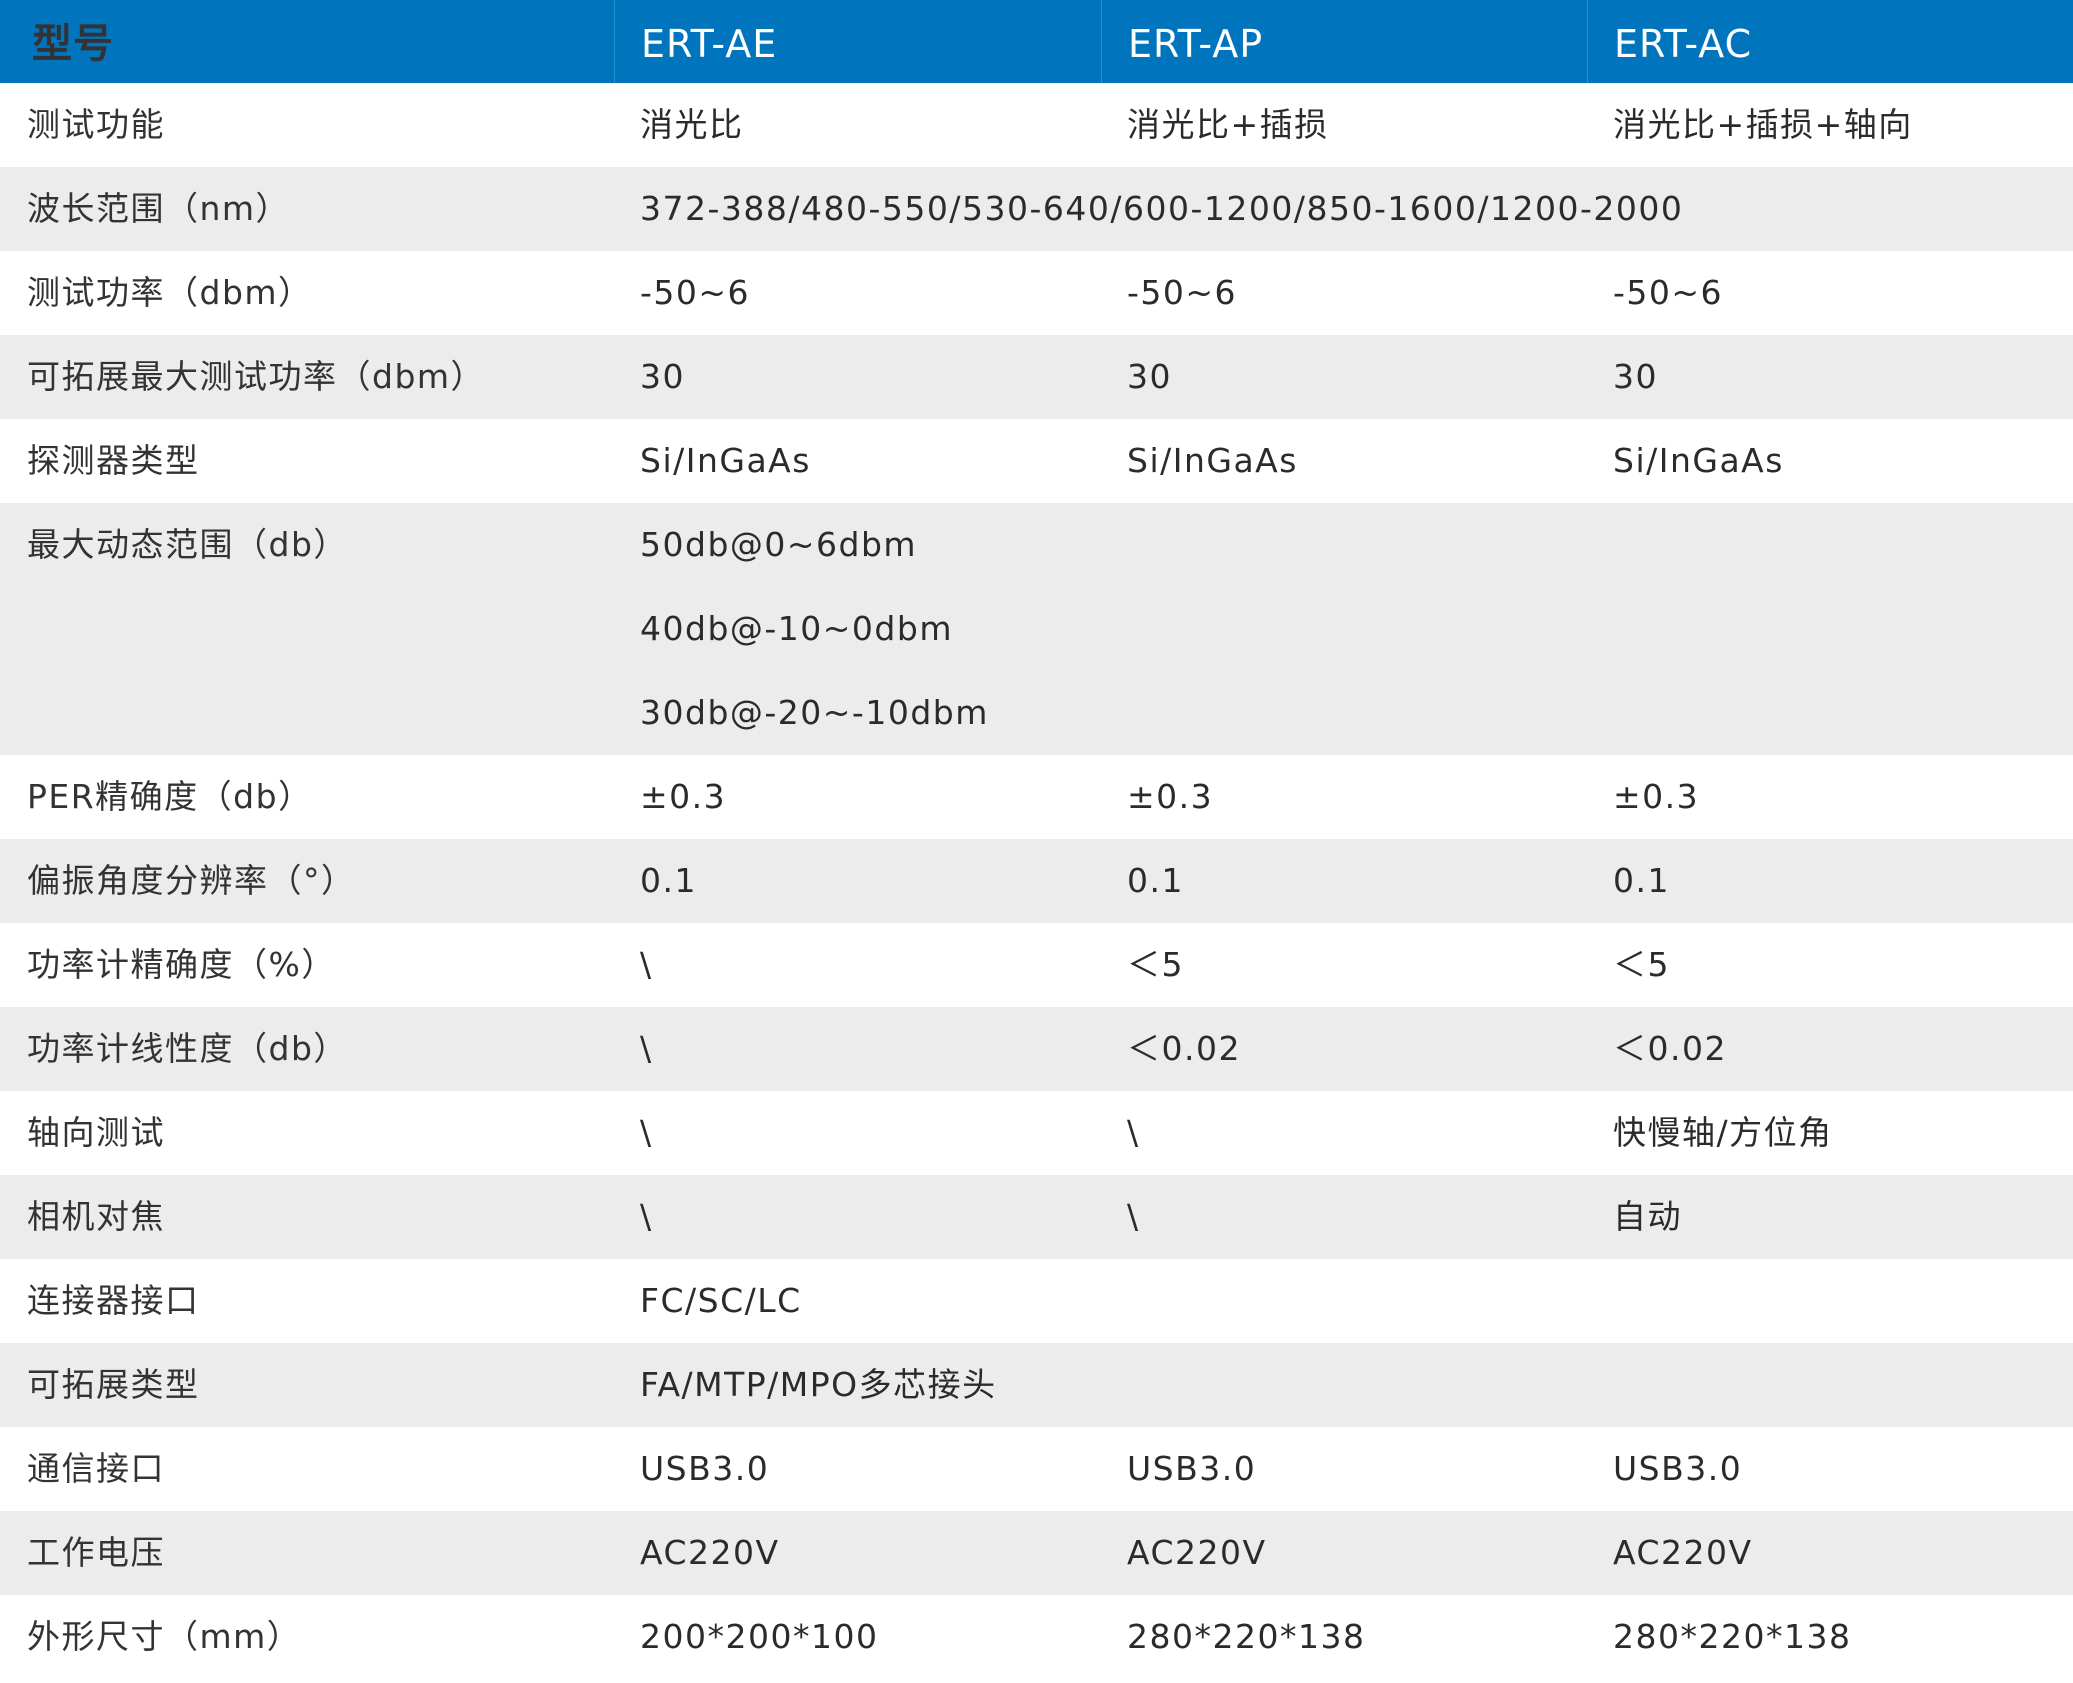  Describe the element at coordinates (96, 1216) in the screenshot. I see `row-label: 相机对焦` at that location.